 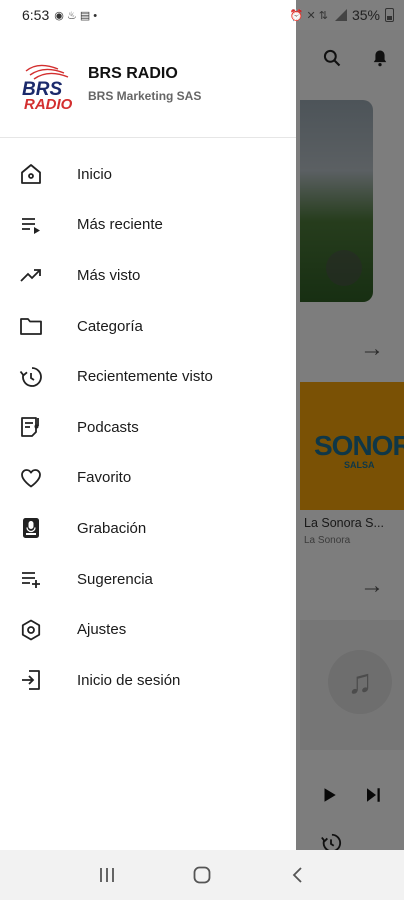 I want to click on back-button, so click(x=297, y=875).